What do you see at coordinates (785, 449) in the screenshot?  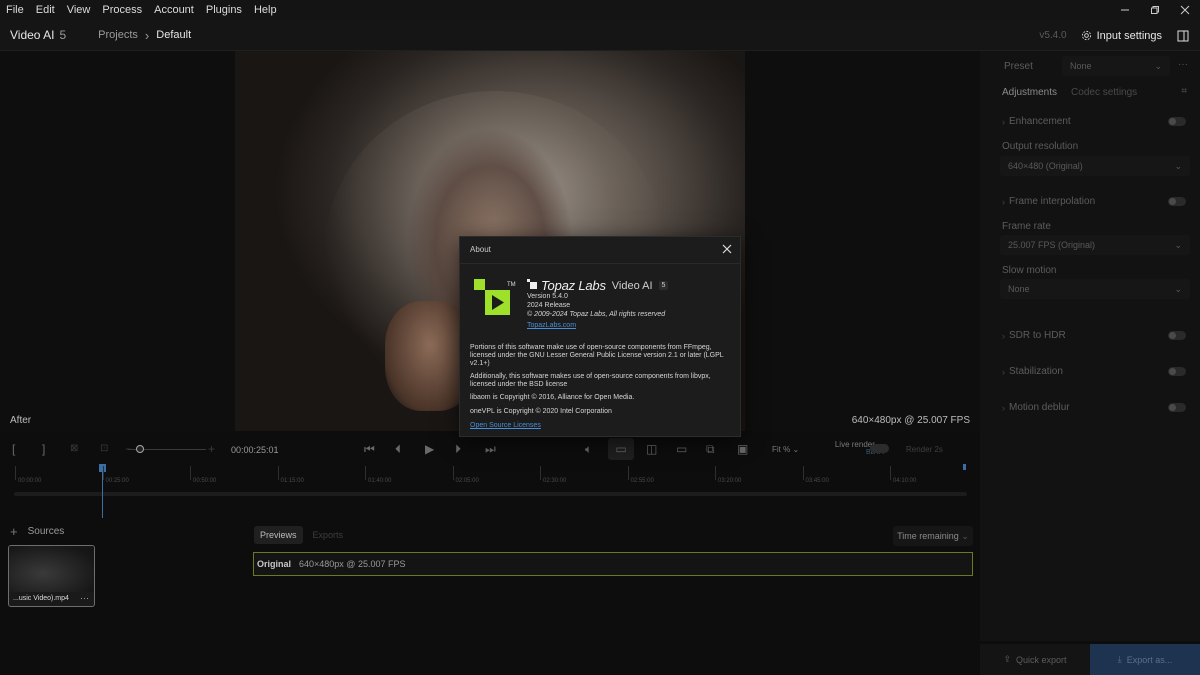 I see `fit-zoom-dropdown: Fit % ⌄` at bounding box center [785, 449].